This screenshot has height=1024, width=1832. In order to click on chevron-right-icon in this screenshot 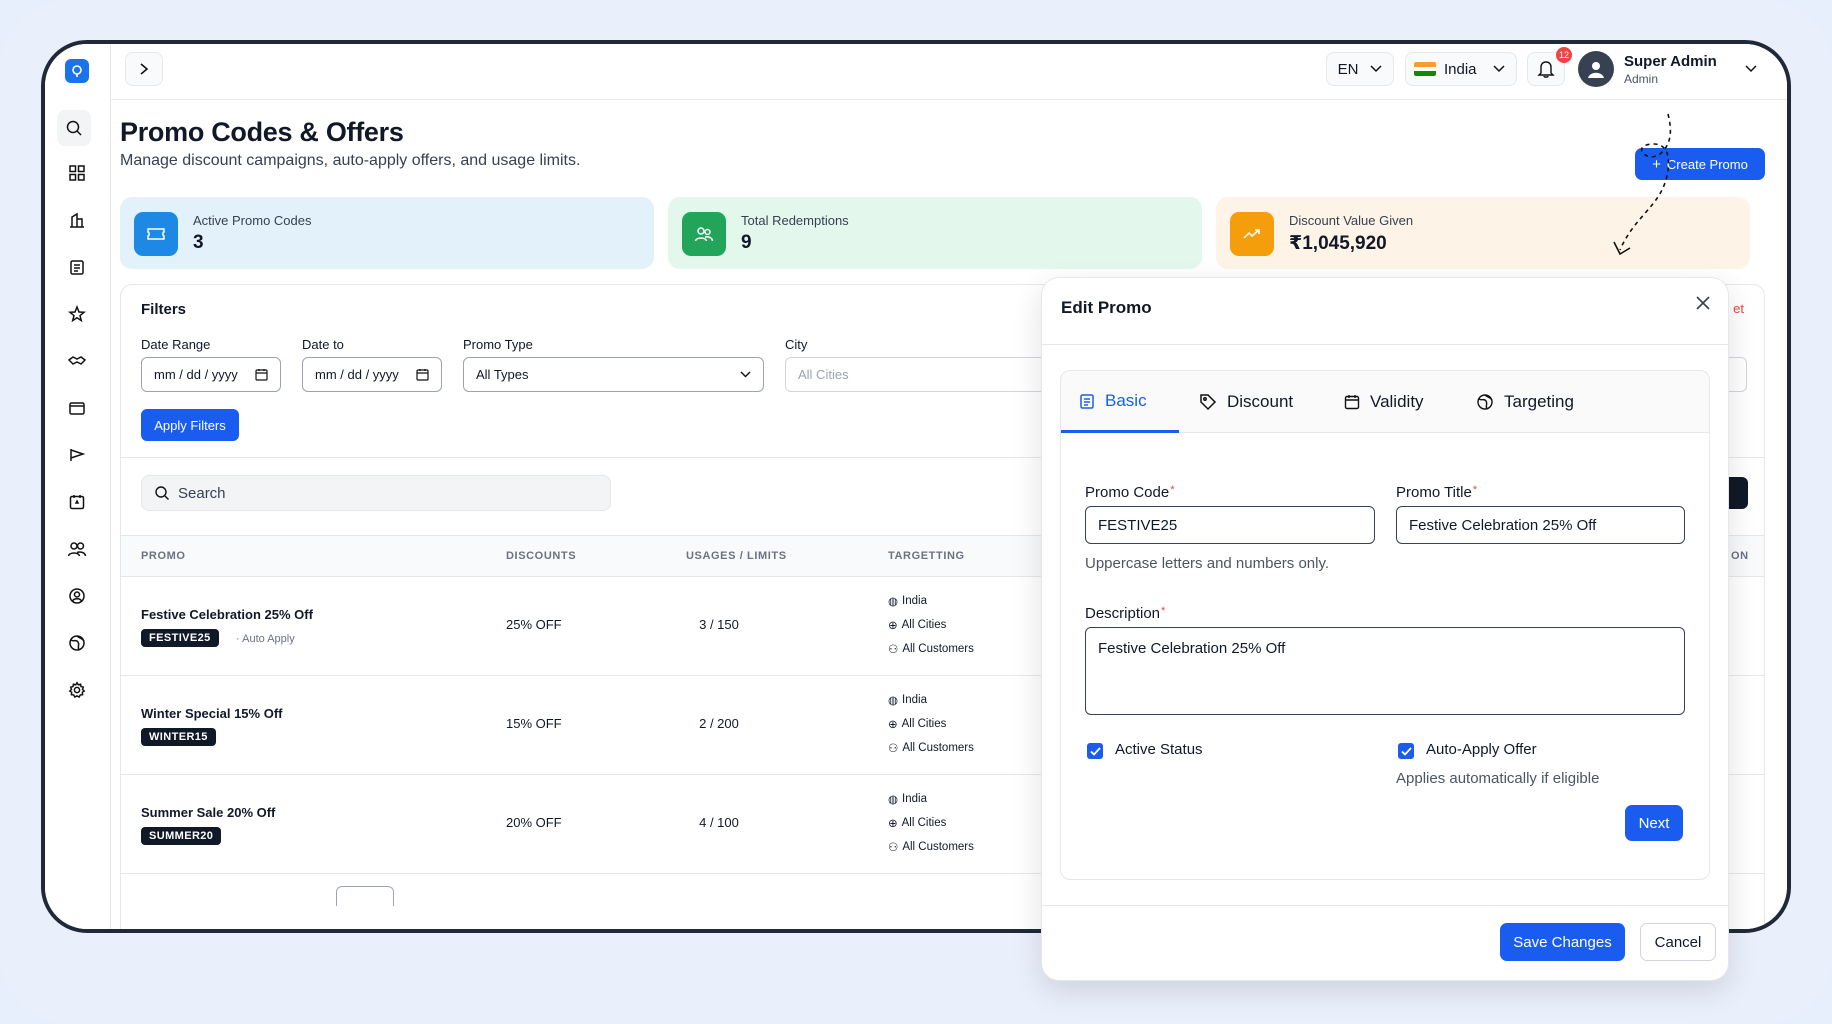, I will do `click(144, 69)`.